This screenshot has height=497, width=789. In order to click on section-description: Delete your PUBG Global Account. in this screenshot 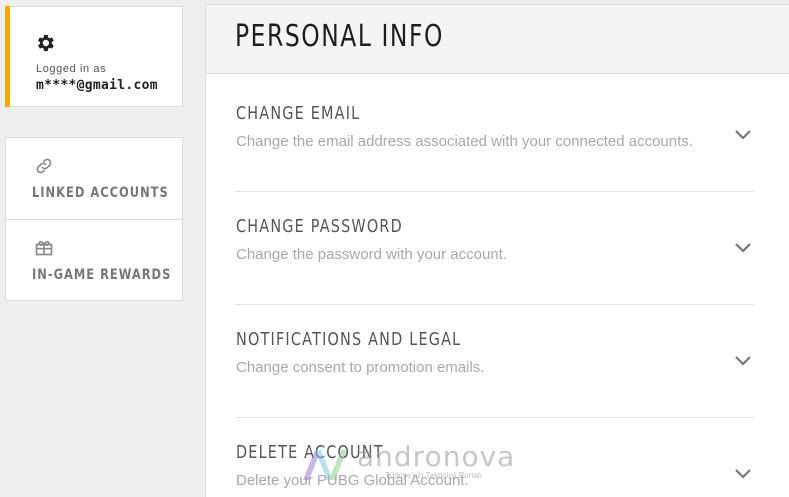, I will do `click(352, 480)`.